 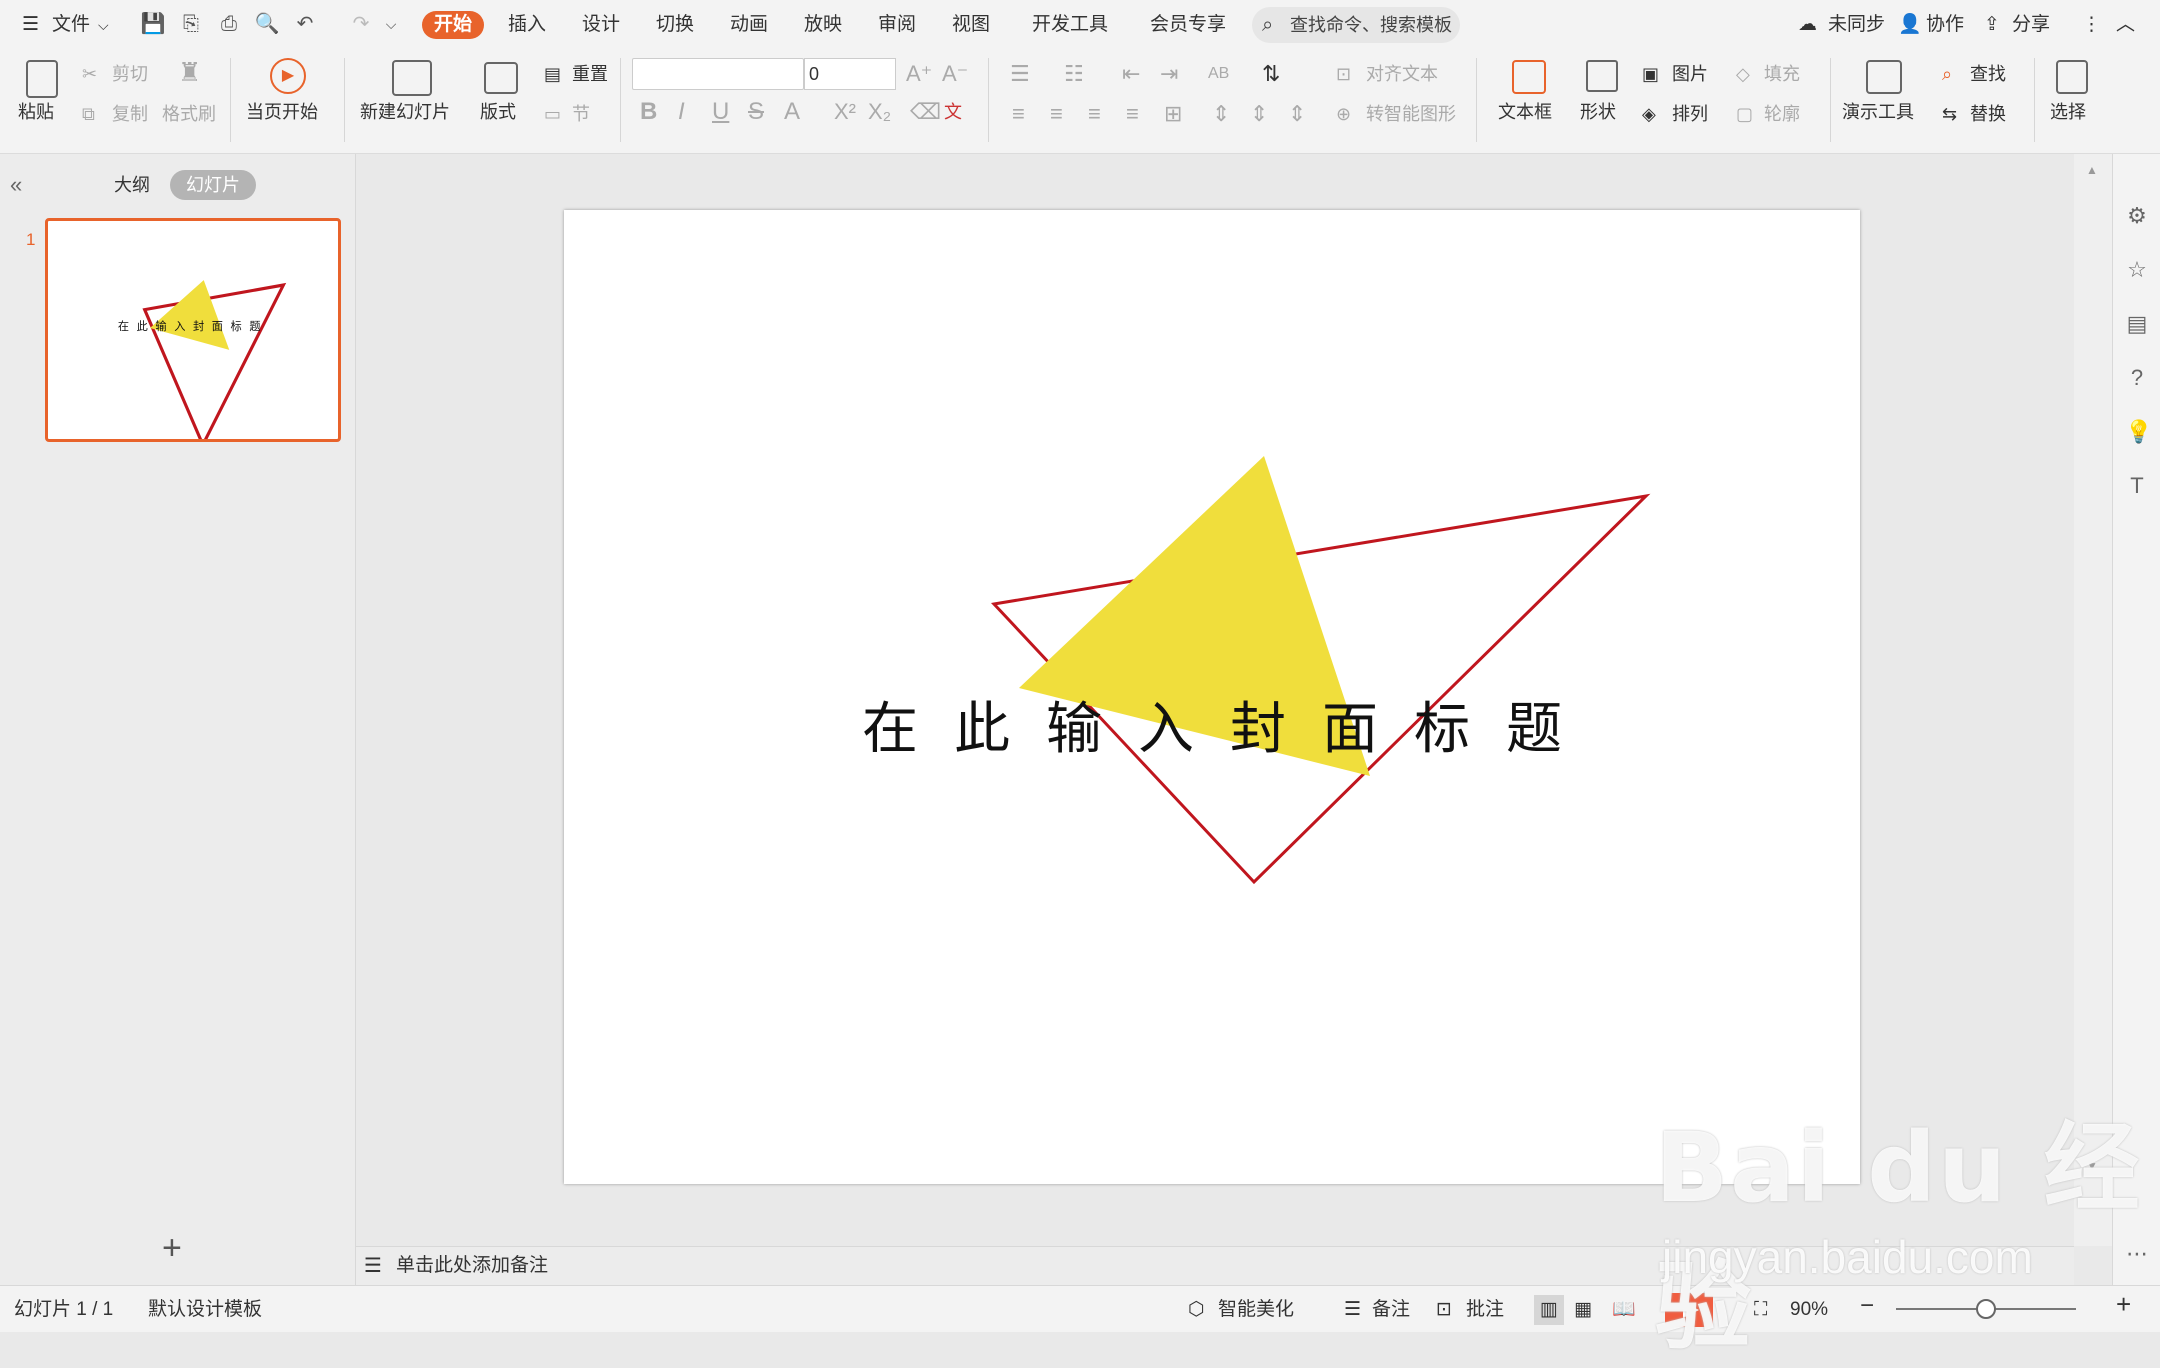 I want to click on align-left-icon: ≡, so click(x=1018, y=114).